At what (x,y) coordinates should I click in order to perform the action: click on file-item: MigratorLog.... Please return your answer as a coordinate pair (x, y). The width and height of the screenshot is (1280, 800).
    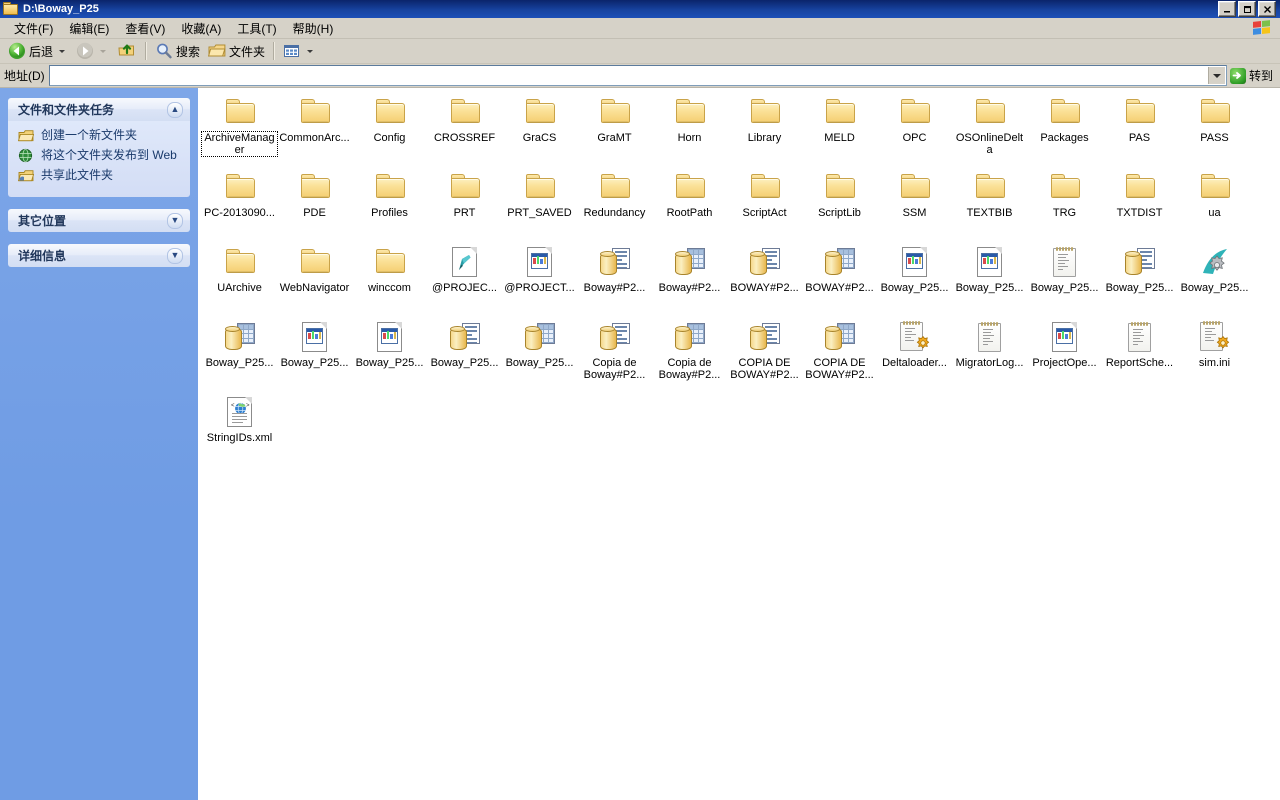
    Looking at the image, I should click on (989, 354).